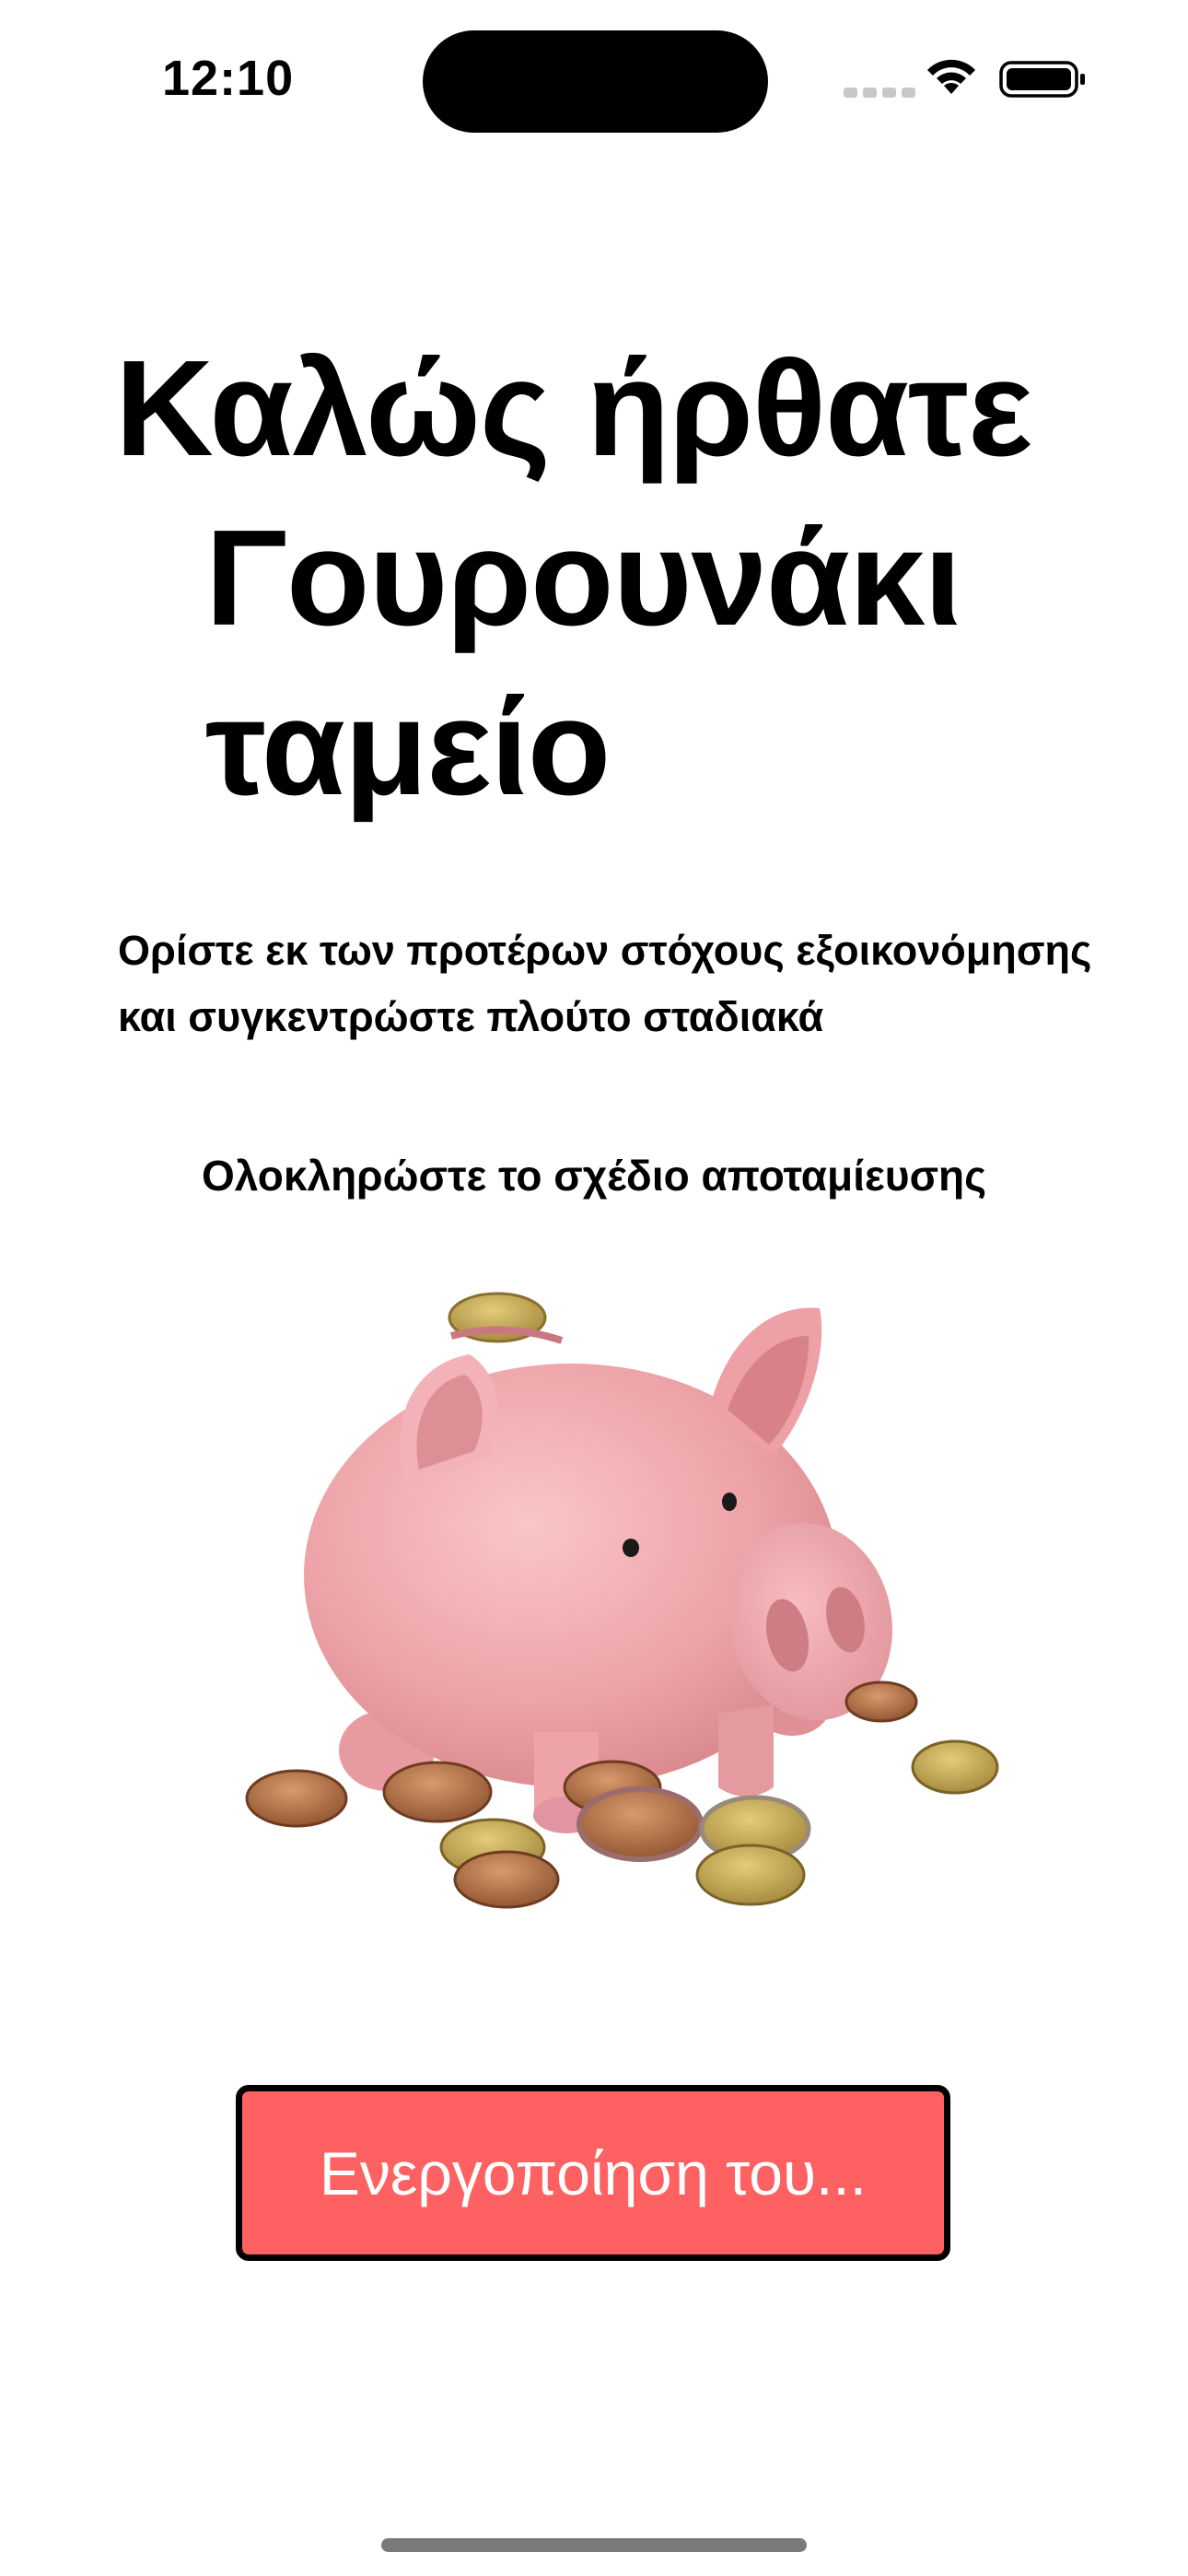 Image resolution: width=1188 pixels, height=2576 pixels. Describe the element at coordinates (573, 409) in the screenshot. I see `title-line-1: Καλώς ήρθατε` at that location.